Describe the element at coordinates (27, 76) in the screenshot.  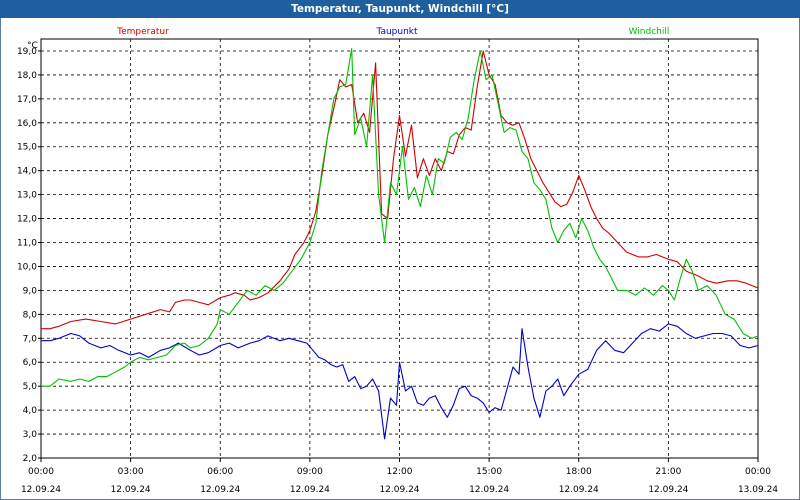
I see `y-tick-label: 18,0` at that location.